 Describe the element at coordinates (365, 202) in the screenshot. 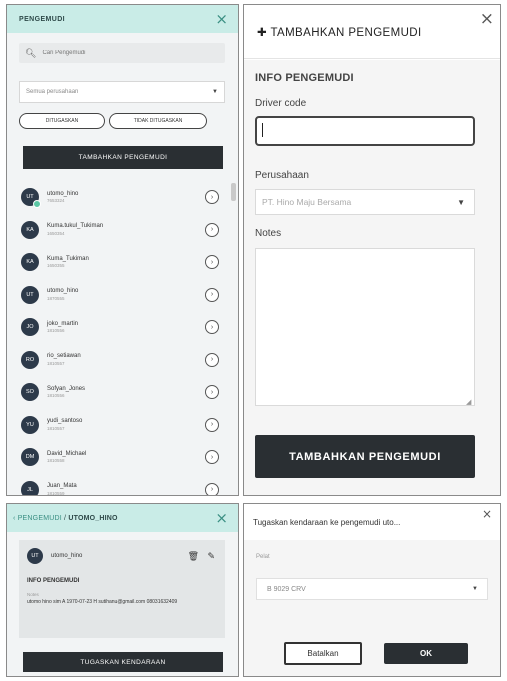

I see `company-select: PT. Hino Maju Bersama ▼` at that location.